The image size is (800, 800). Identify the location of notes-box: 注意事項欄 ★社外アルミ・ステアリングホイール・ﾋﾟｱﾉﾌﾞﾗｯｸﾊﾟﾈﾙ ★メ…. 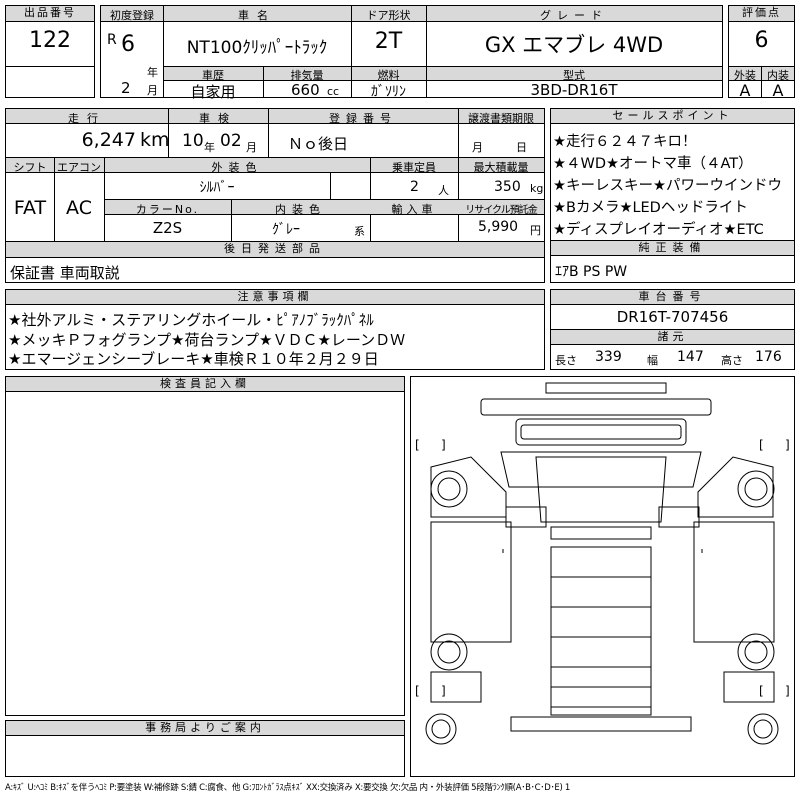
(275, 329).